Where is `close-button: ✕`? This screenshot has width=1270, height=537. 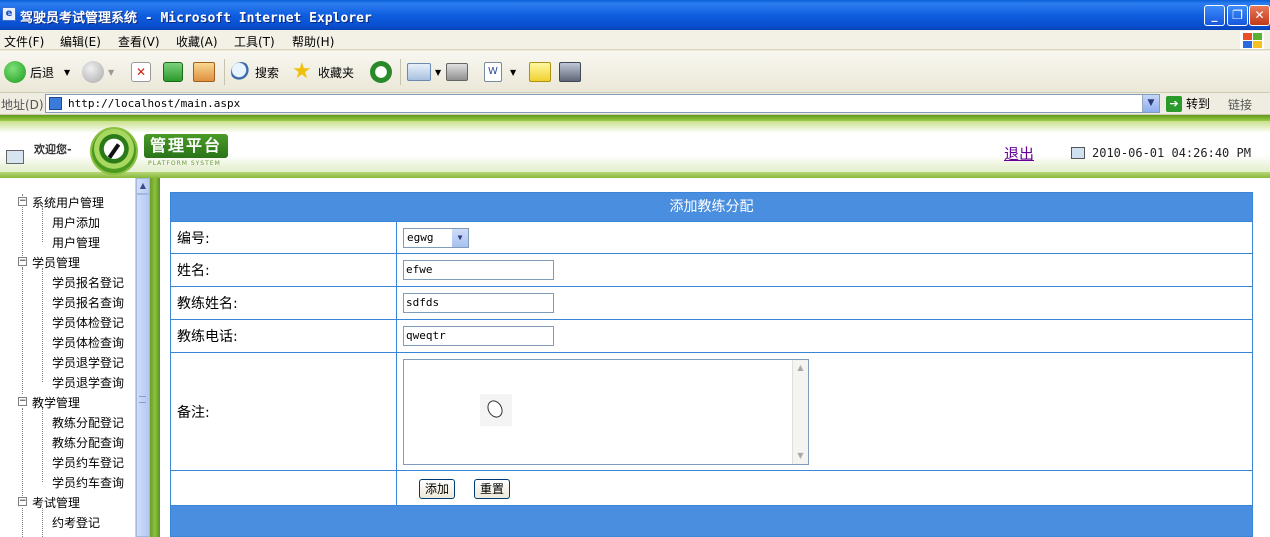 close-button: ✕ is located at coordinates (1259, 15).